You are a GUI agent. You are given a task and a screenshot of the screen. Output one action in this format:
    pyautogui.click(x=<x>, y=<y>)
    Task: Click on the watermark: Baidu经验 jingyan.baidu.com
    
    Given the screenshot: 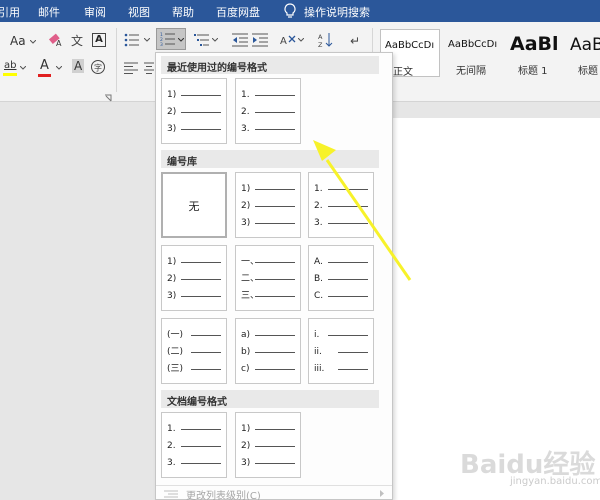 What is the action you would take?
    pyautogui.click(x=520, y=465)
    